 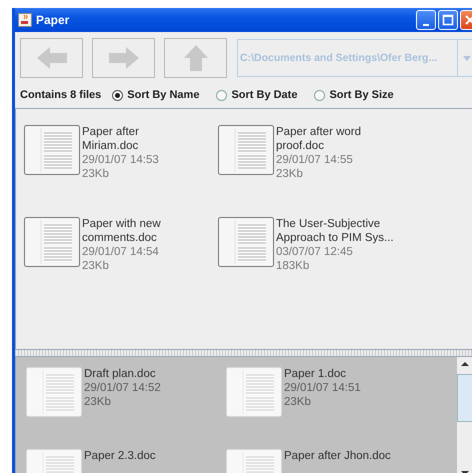 I want to click on file-name: Draft plan.doc, so click(x=120, y=374).